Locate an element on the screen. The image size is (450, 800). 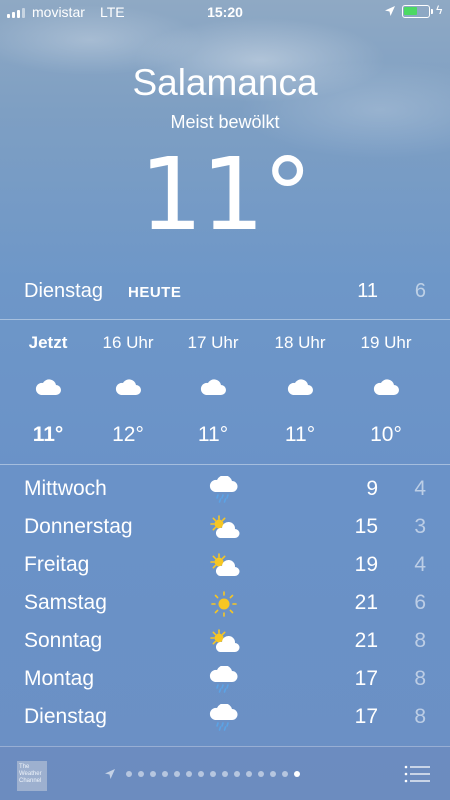
daily-low: 6 is located at coordinates (420, 602).